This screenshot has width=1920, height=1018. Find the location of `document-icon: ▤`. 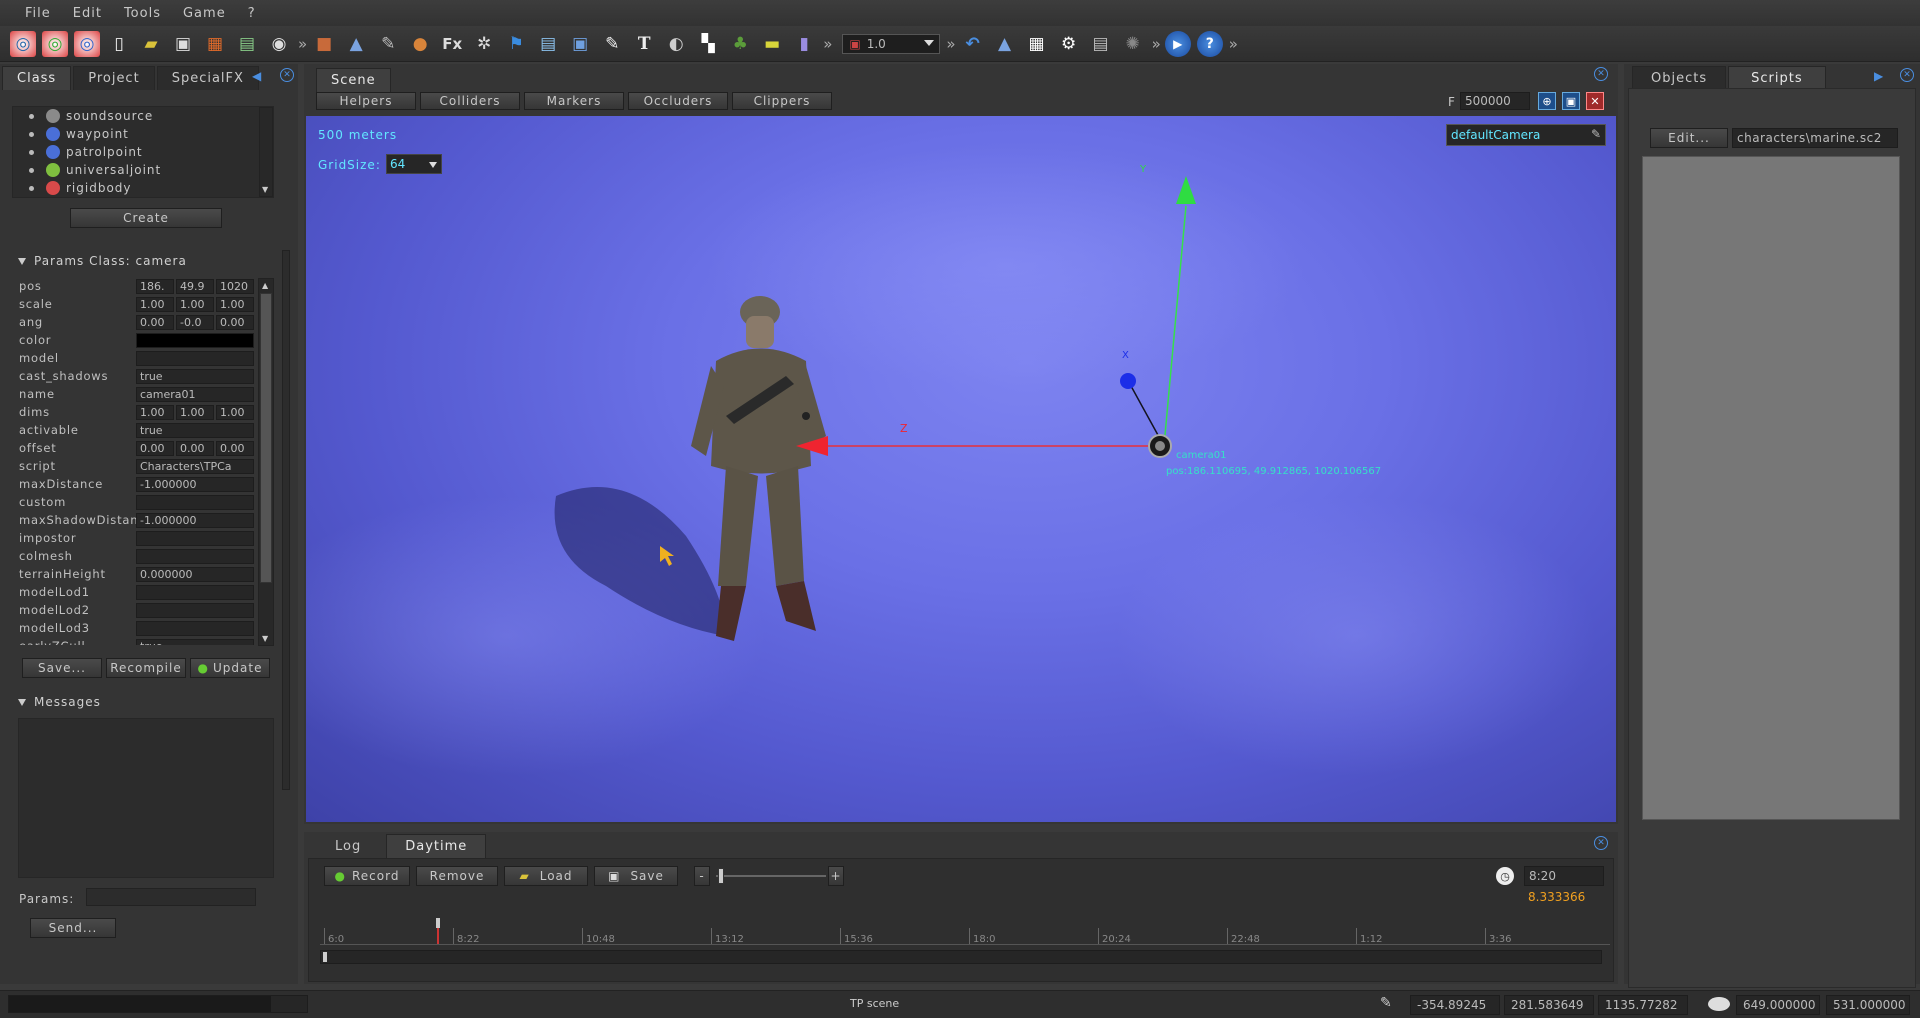

document-icon: ▤ is located at coordinates (548, 44).